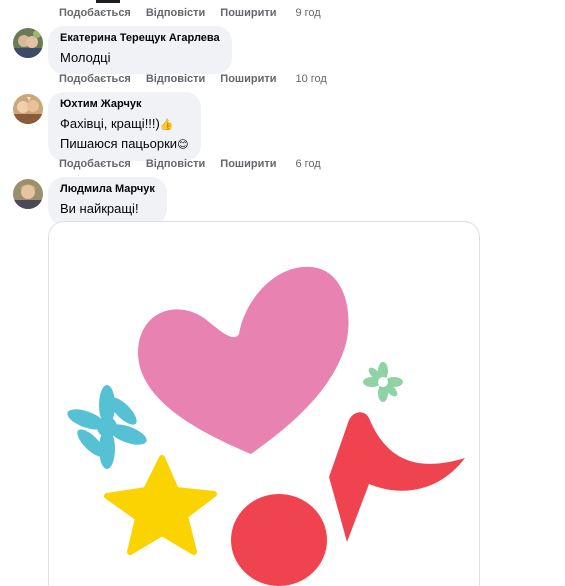 Image resolution: width=565 pixels, height=586 pixels. What do you see at coordinates (107, 427) in the screenshot?
I see `blue-flower-shape` at bounding box center [107, 427].